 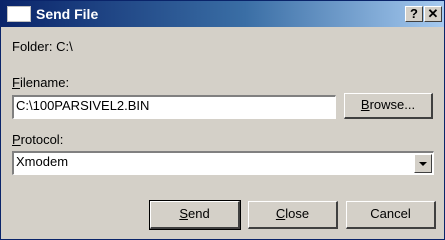 I want to click on title-bar: Send File ? ✕, so click(x=222, y=14).